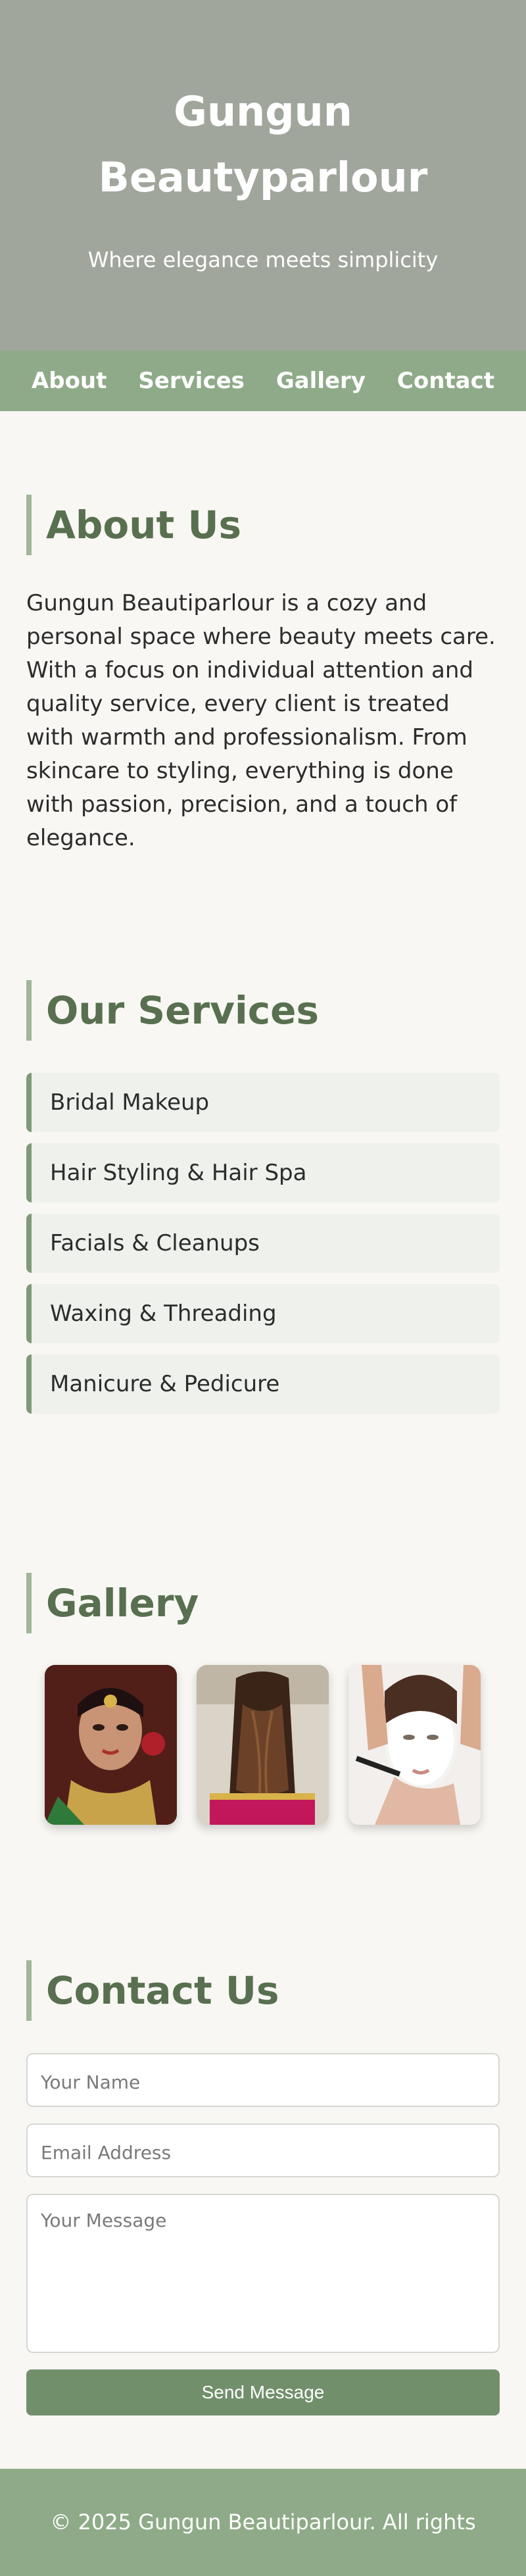  What do you see at coordinates (263, 2150) in the screenshot?
I see `email-input: Email Address` at bounding box center [263, 2150].